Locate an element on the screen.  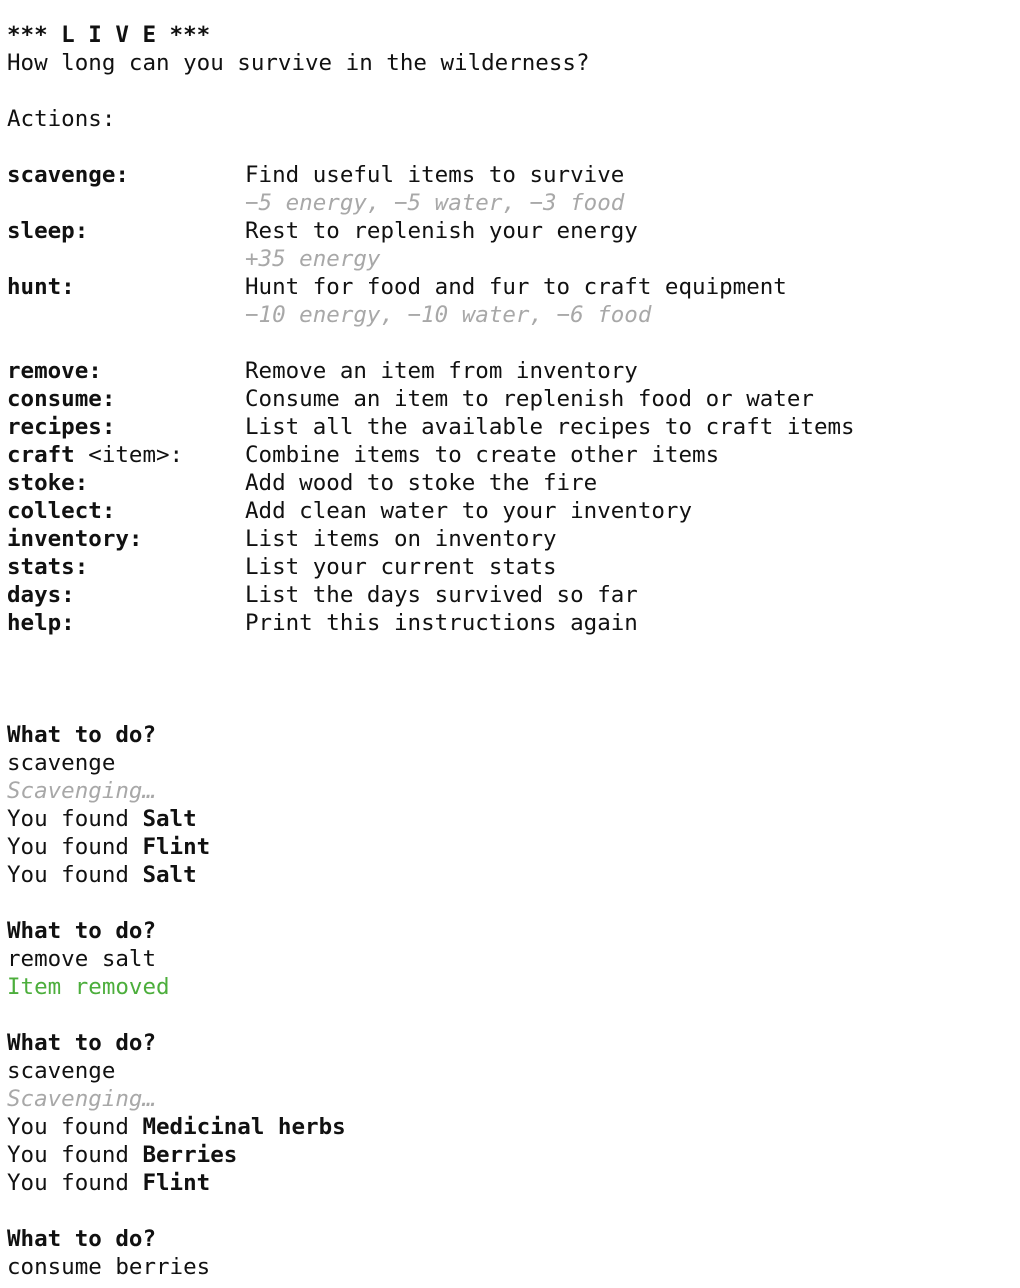
game-title: *** L I V E *** is located at coordinates (109, 35).